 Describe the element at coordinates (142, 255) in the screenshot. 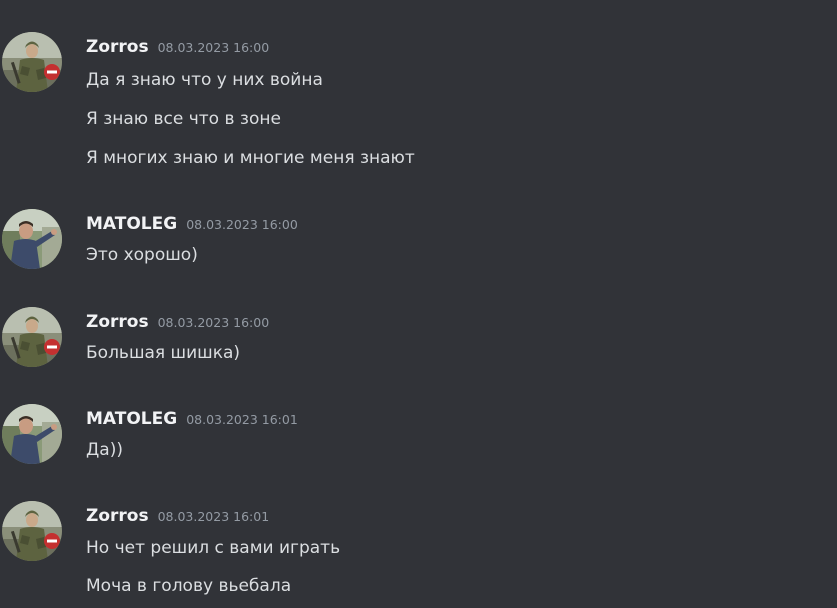

I see `message-text: Это хорошо)` at that location.